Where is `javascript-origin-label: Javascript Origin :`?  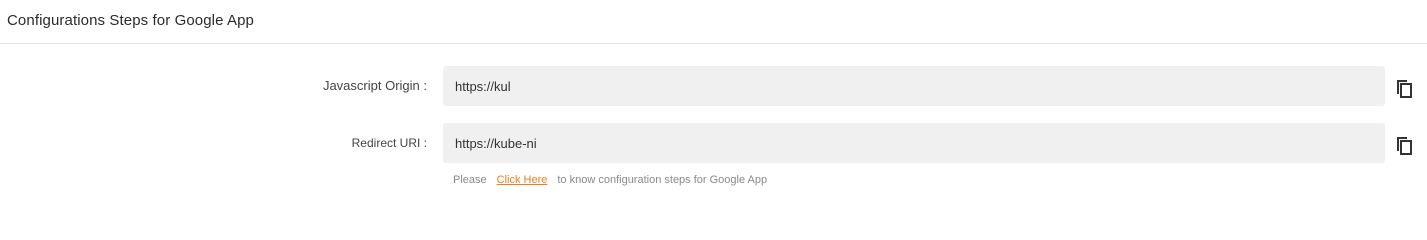
javascript-origin-label: Javascript Origin : is located at coordinates (374, 85).